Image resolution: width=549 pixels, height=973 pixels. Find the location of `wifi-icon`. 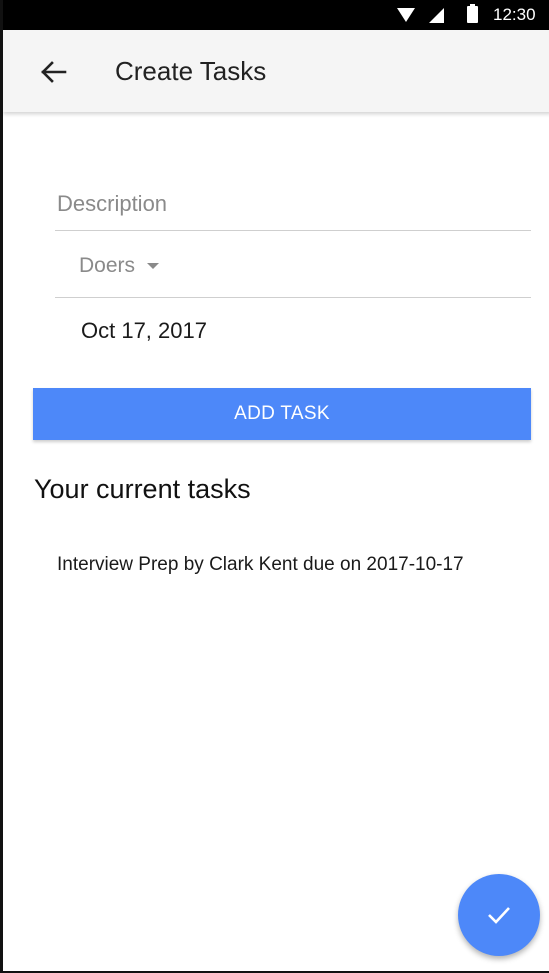

wifi-icon is located at coordinates (406, 15).